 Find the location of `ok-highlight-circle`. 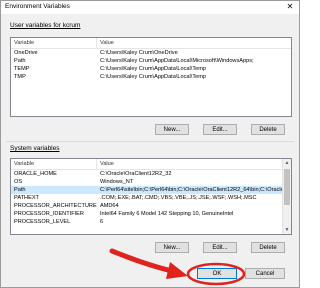

ok-highlight-circle is located at coordinates (216, 274).